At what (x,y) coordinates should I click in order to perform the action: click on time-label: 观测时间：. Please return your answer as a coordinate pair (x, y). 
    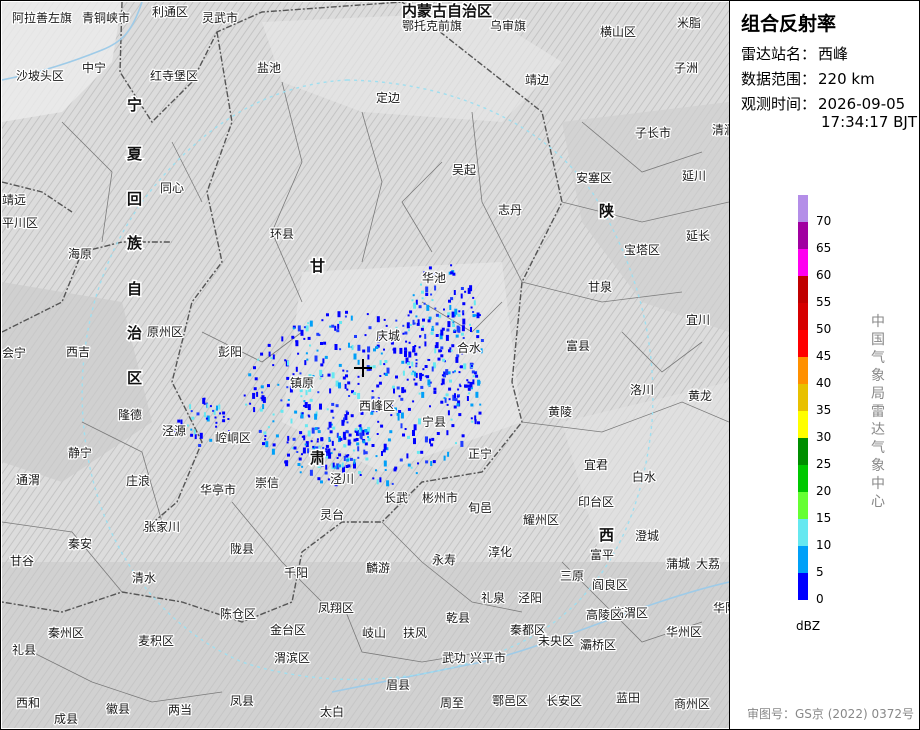
    Looking at the image, I should click on (779, 104).